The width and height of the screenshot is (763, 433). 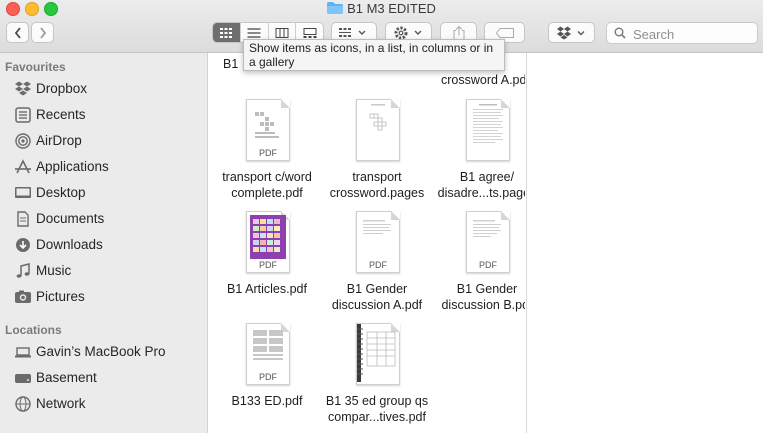 What do you see at coordinates (267, 289) in the screenshot?
I see `file-name-line1: B1 Articles.pdf` at bounding box center [267, 289].